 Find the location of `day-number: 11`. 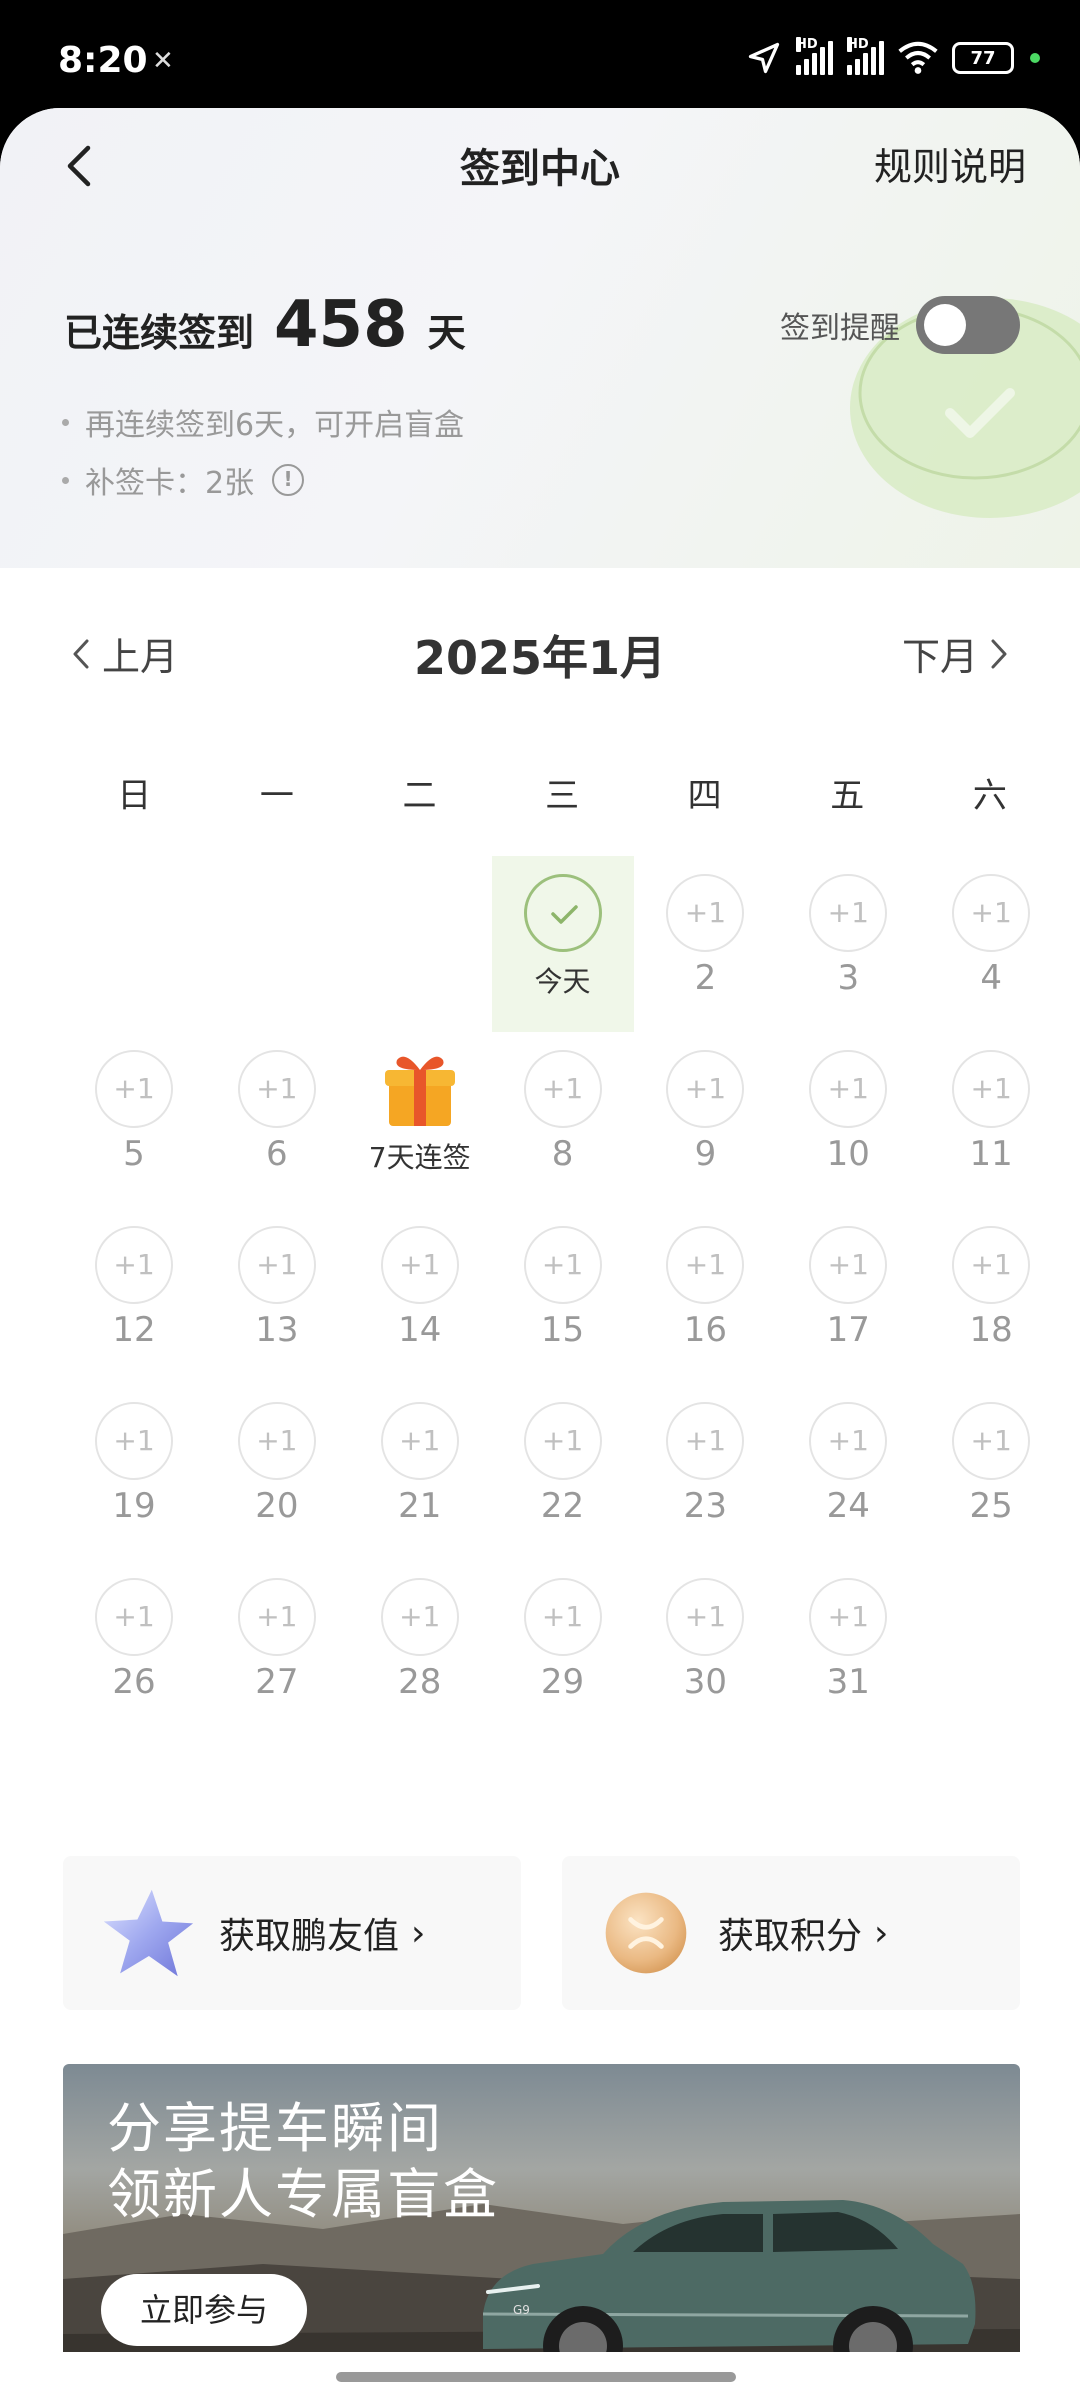

day-number: 11 is located at coordinates (991, 1154).